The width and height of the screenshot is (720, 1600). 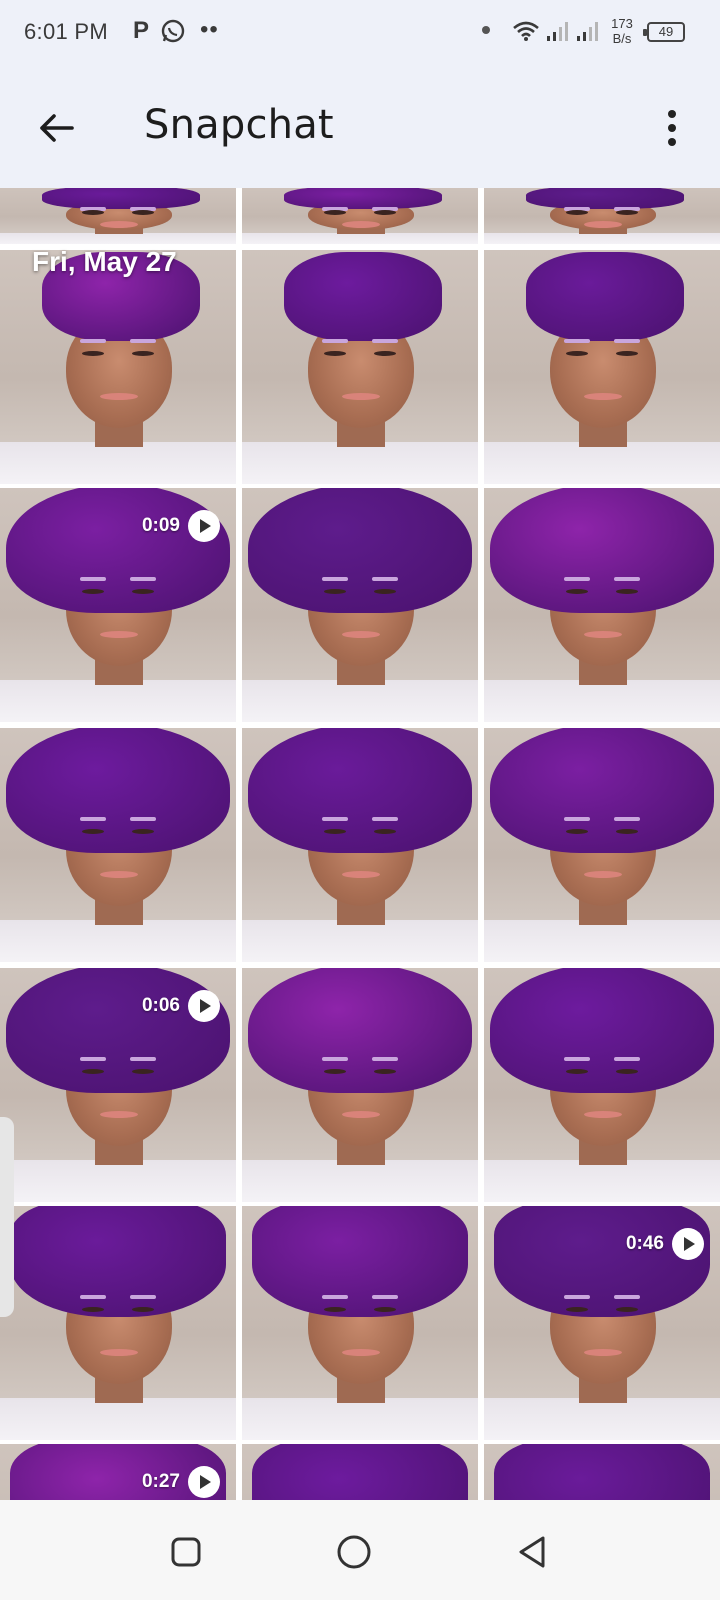 What do you see at coordinates (141, 30) in the screenshot?
I see `parking-notification-icon: P` at bounding box center [141, 30].